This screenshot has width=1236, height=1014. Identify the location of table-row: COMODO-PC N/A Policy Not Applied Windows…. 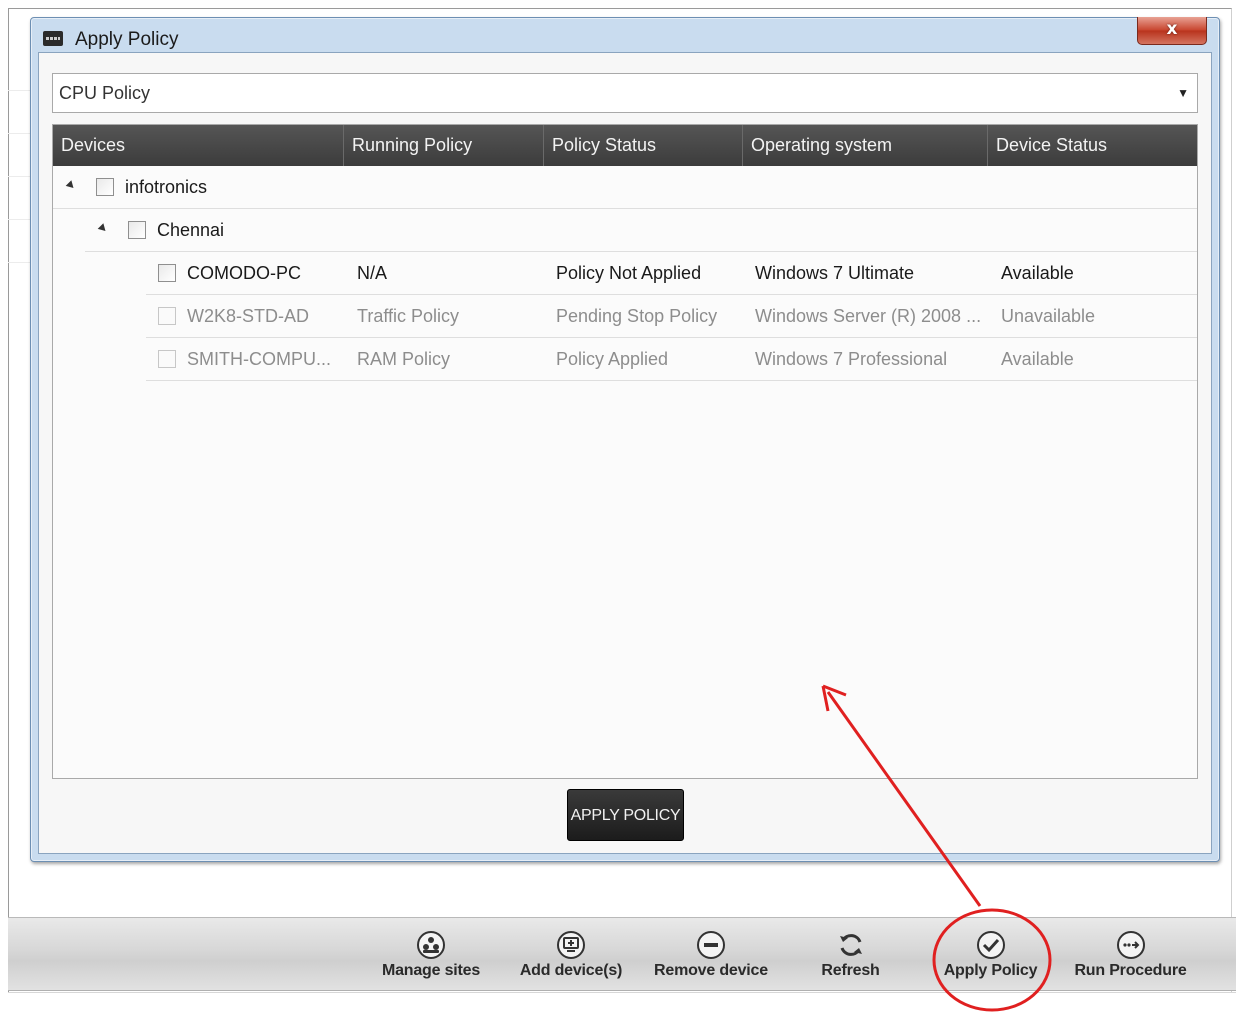
(671, 273).